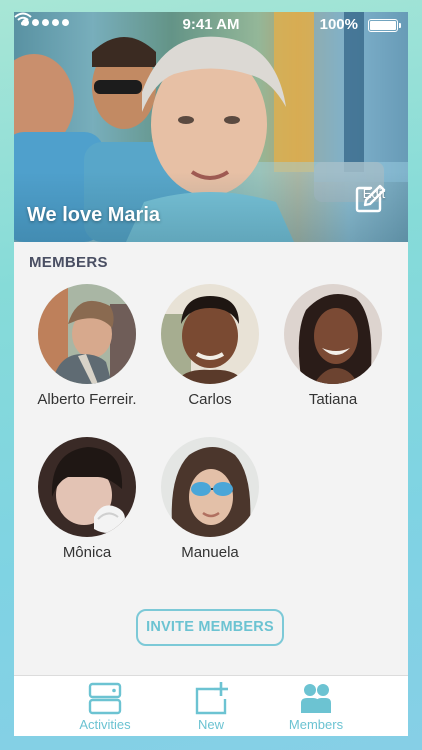  I want to click on battery-percentage: 100%, so click(338, 24).